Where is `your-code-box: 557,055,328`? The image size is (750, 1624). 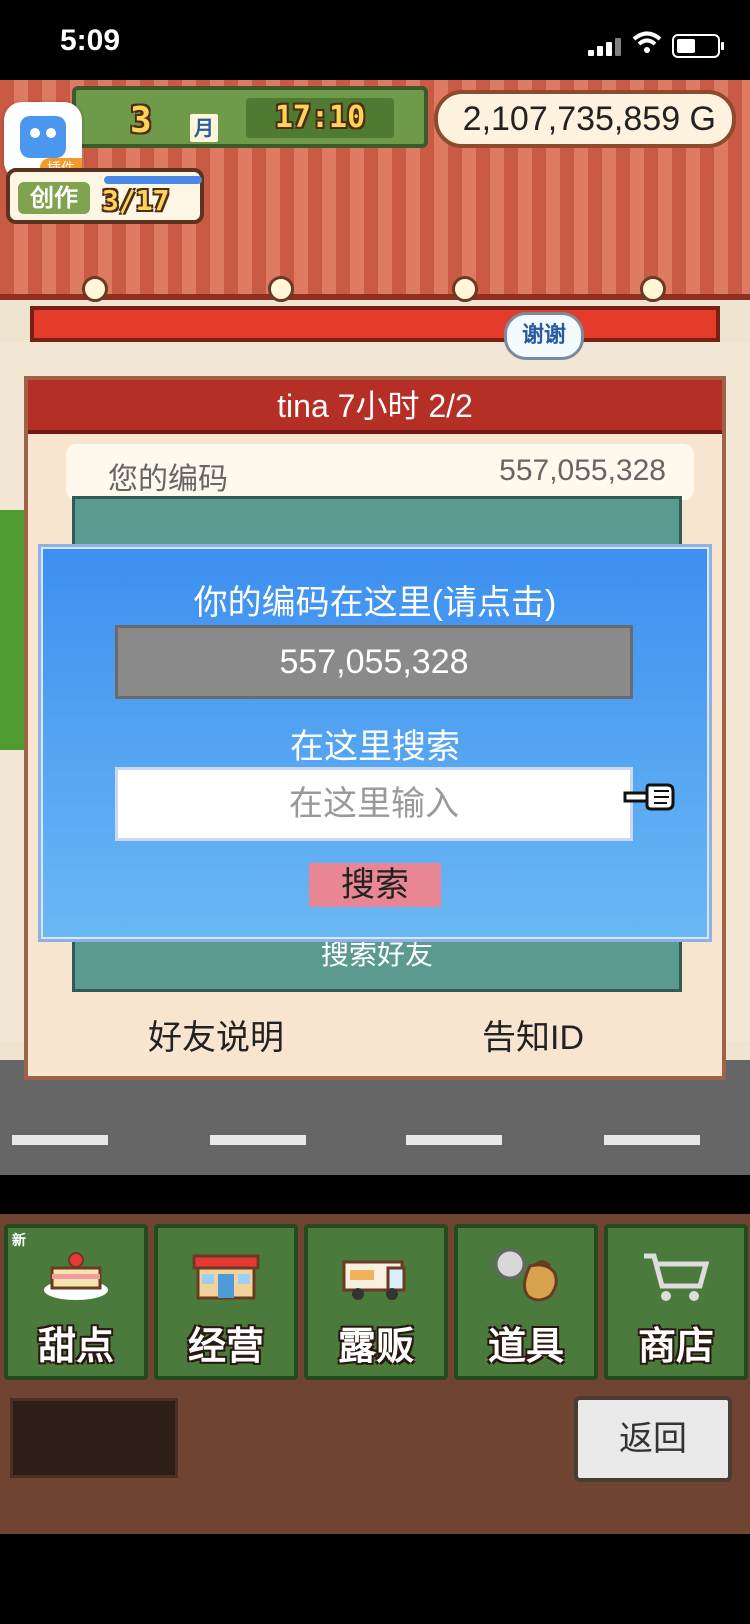 your-code-box: 557,055,328 is located at coordinates (374, 662).